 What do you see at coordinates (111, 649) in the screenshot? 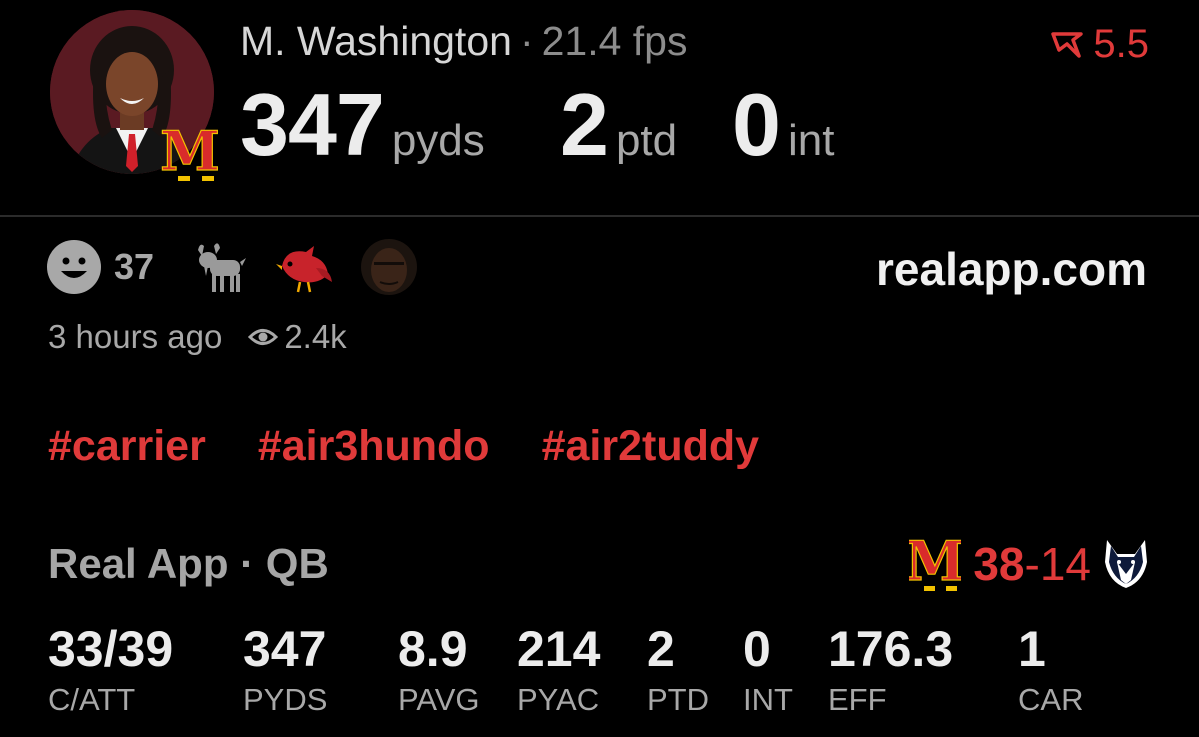
I see `stat-value: 33/39` at bounding box center [111, 649].